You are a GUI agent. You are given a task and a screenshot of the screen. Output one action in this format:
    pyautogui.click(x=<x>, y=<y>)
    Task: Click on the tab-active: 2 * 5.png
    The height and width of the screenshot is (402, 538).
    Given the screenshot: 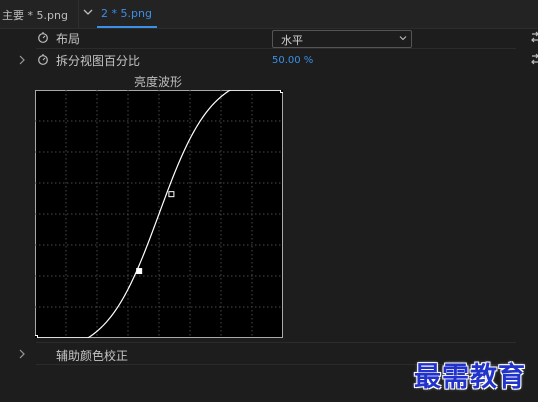 What is the action you would take?
    pyautogui.click(x=126, y=13)
    